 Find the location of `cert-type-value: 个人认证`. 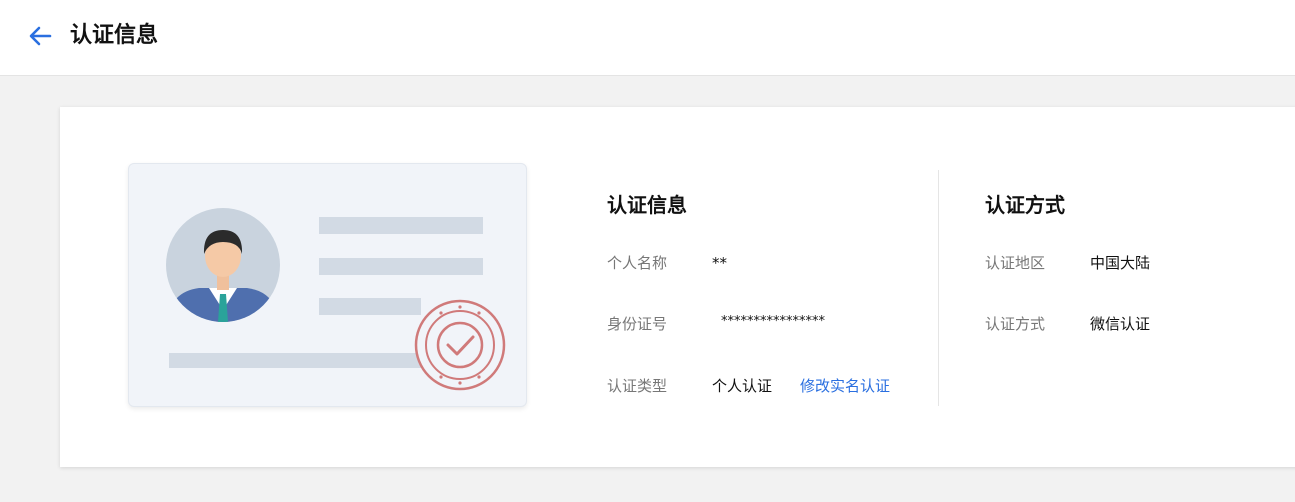

cert-type-value: 个人认证 is located at coordinates (742, 386).